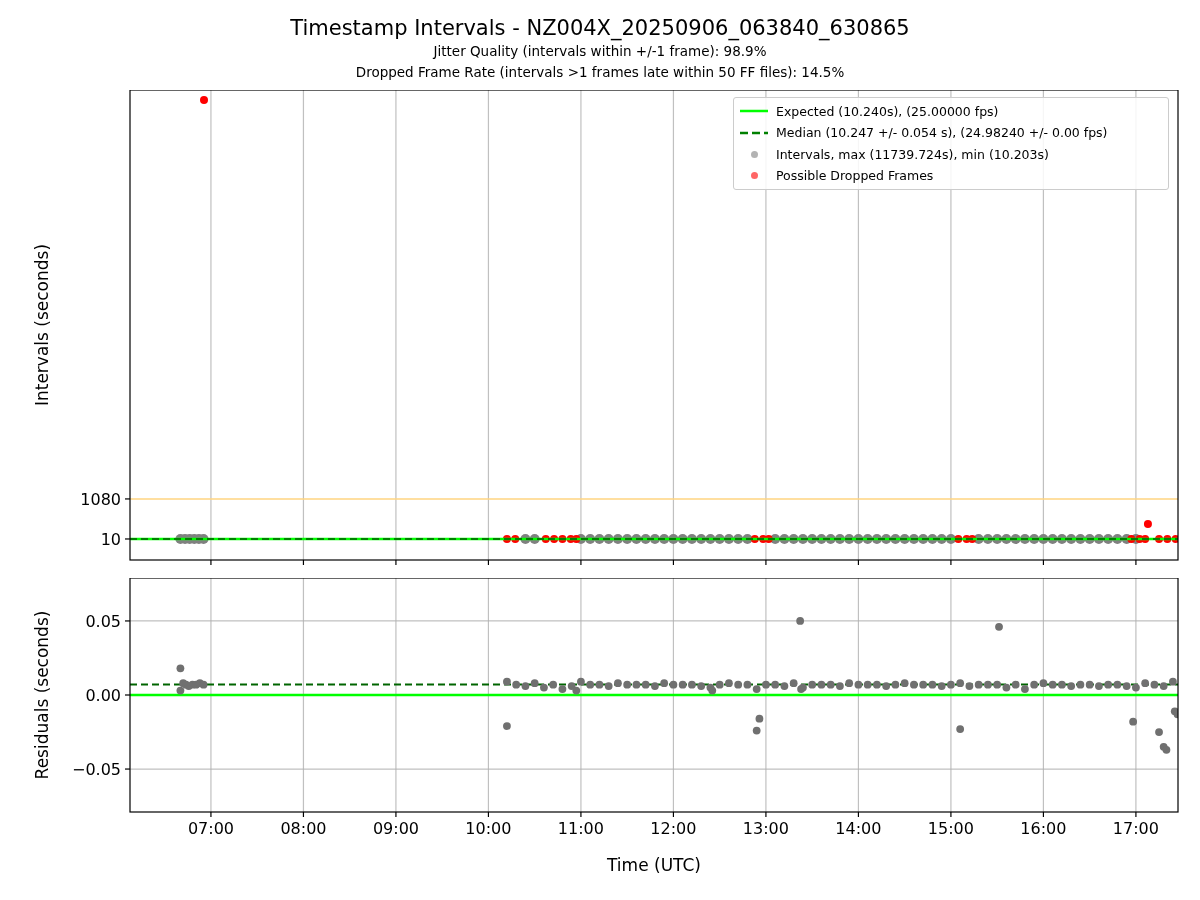 The width and height of the screenshot is (1200, 900). I want to click on y-tick-label: 0.05, so click(103, 621).